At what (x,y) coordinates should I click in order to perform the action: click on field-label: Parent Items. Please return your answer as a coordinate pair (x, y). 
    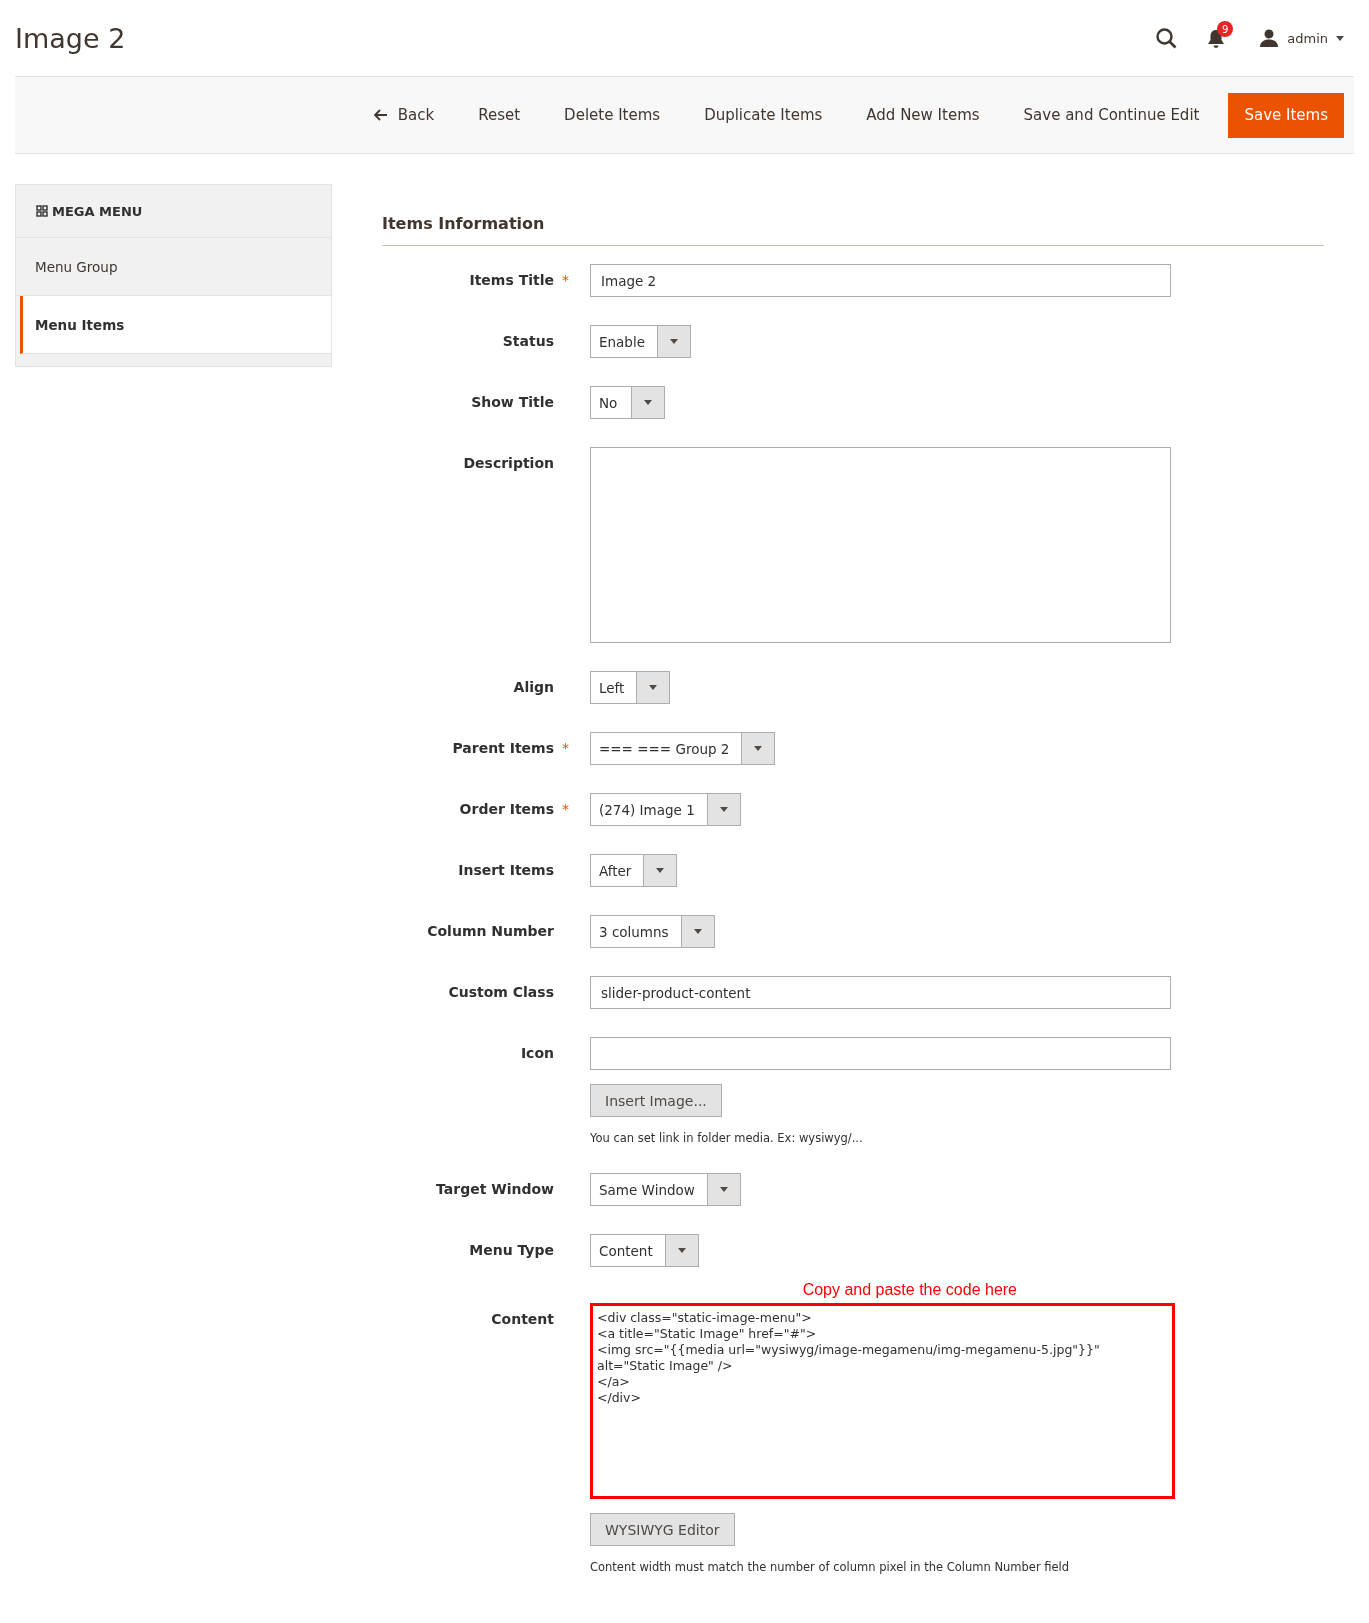
    Looking at the image, I should click on (503, 749).